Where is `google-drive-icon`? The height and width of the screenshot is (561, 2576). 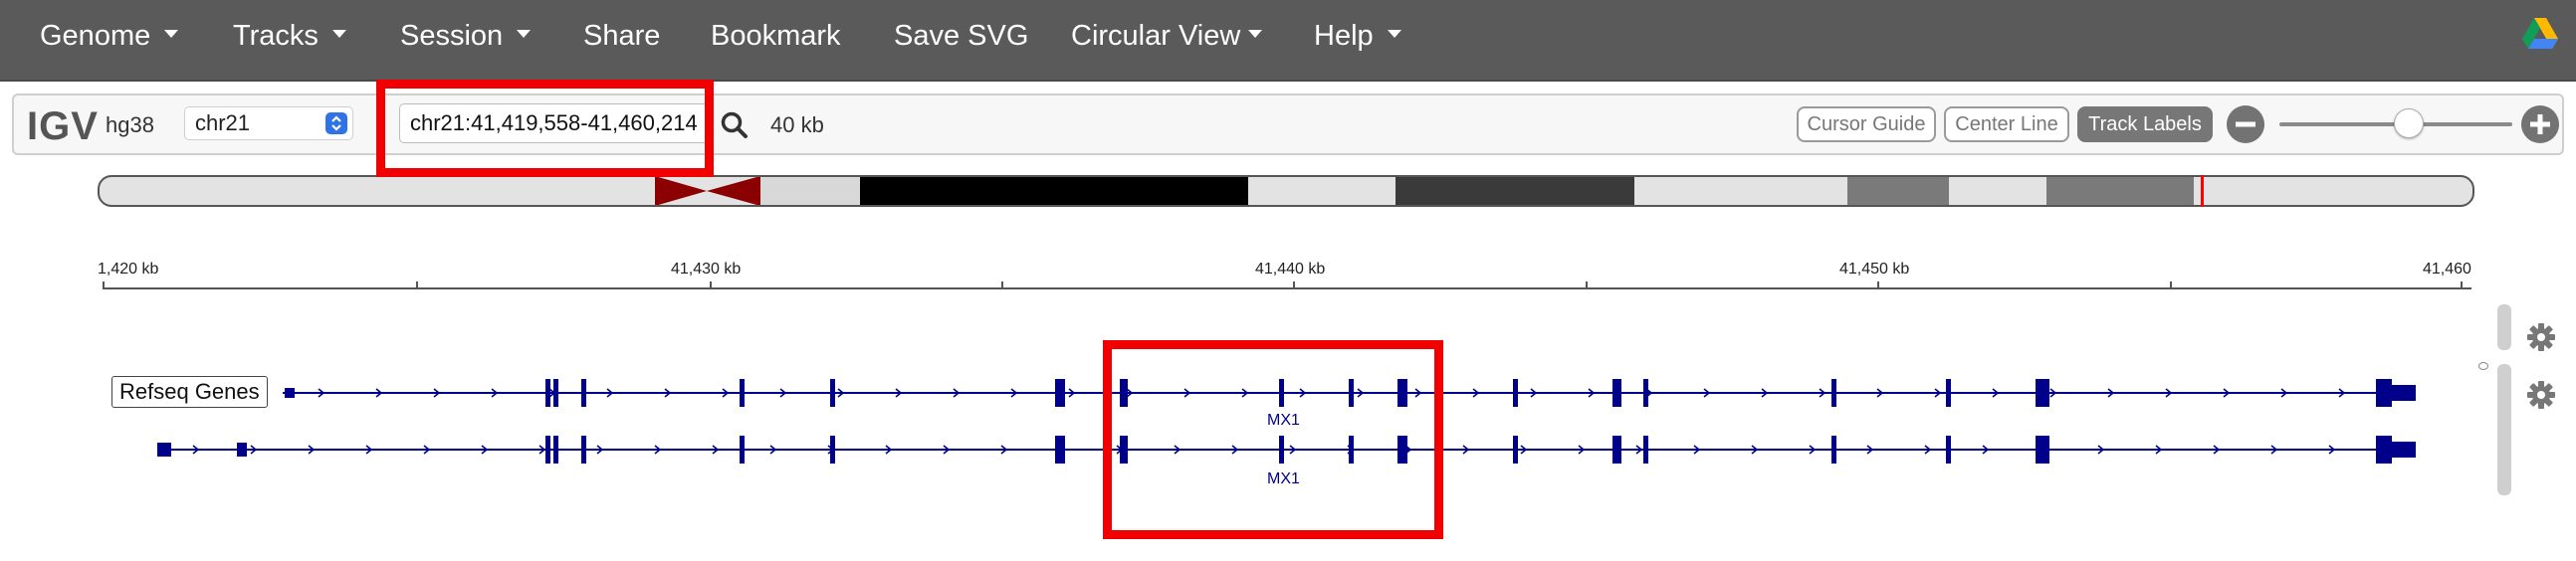 google-drive-icon is located at coordinates (2540, 35).